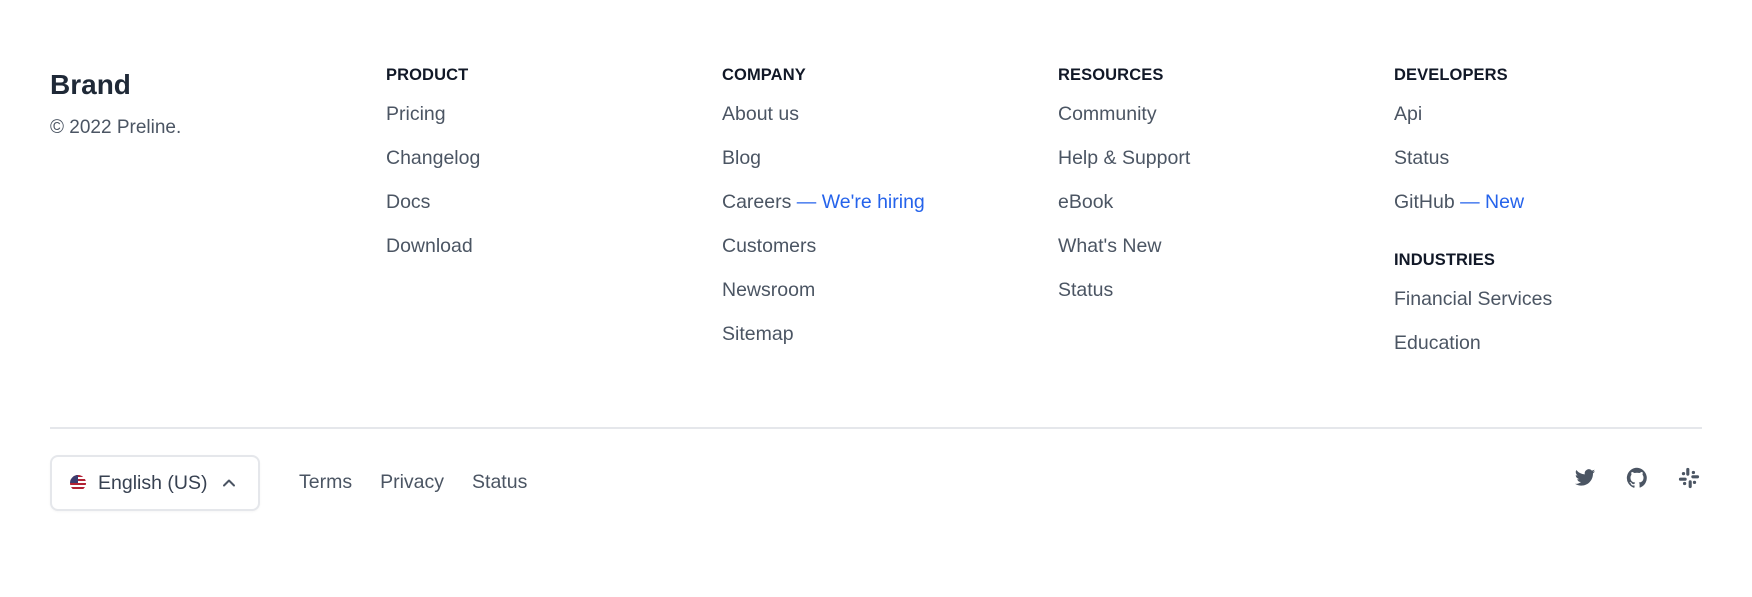 The width and height of the screenshot is (1752, 597). Describe the element at coordinates (1444, 260) in the screenshot. I see `column-heading-industries: Industries` at that location.